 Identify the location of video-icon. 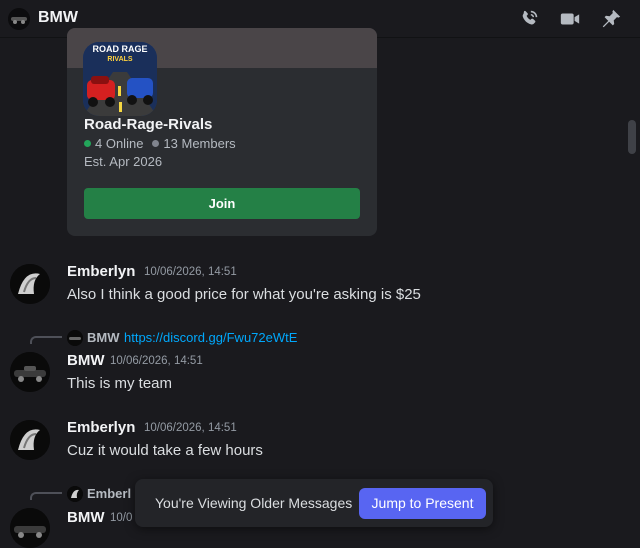
(570, 19).